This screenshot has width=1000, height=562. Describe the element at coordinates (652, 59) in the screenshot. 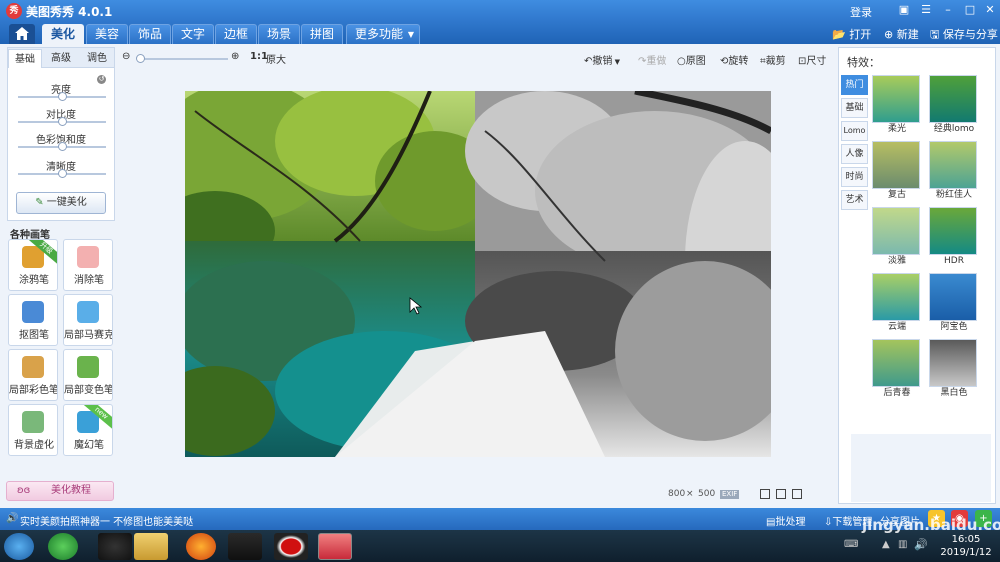

I see `redo-button: ↷重做` at that location.